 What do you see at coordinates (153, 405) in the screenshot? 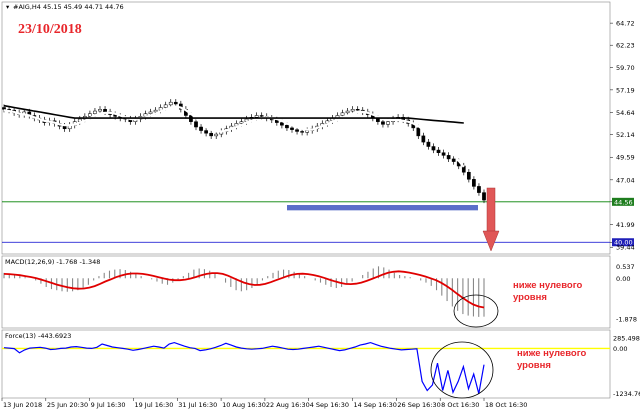
I see `time-tick-label: 19 Jul 16:30` at bounding box center [153, 405].